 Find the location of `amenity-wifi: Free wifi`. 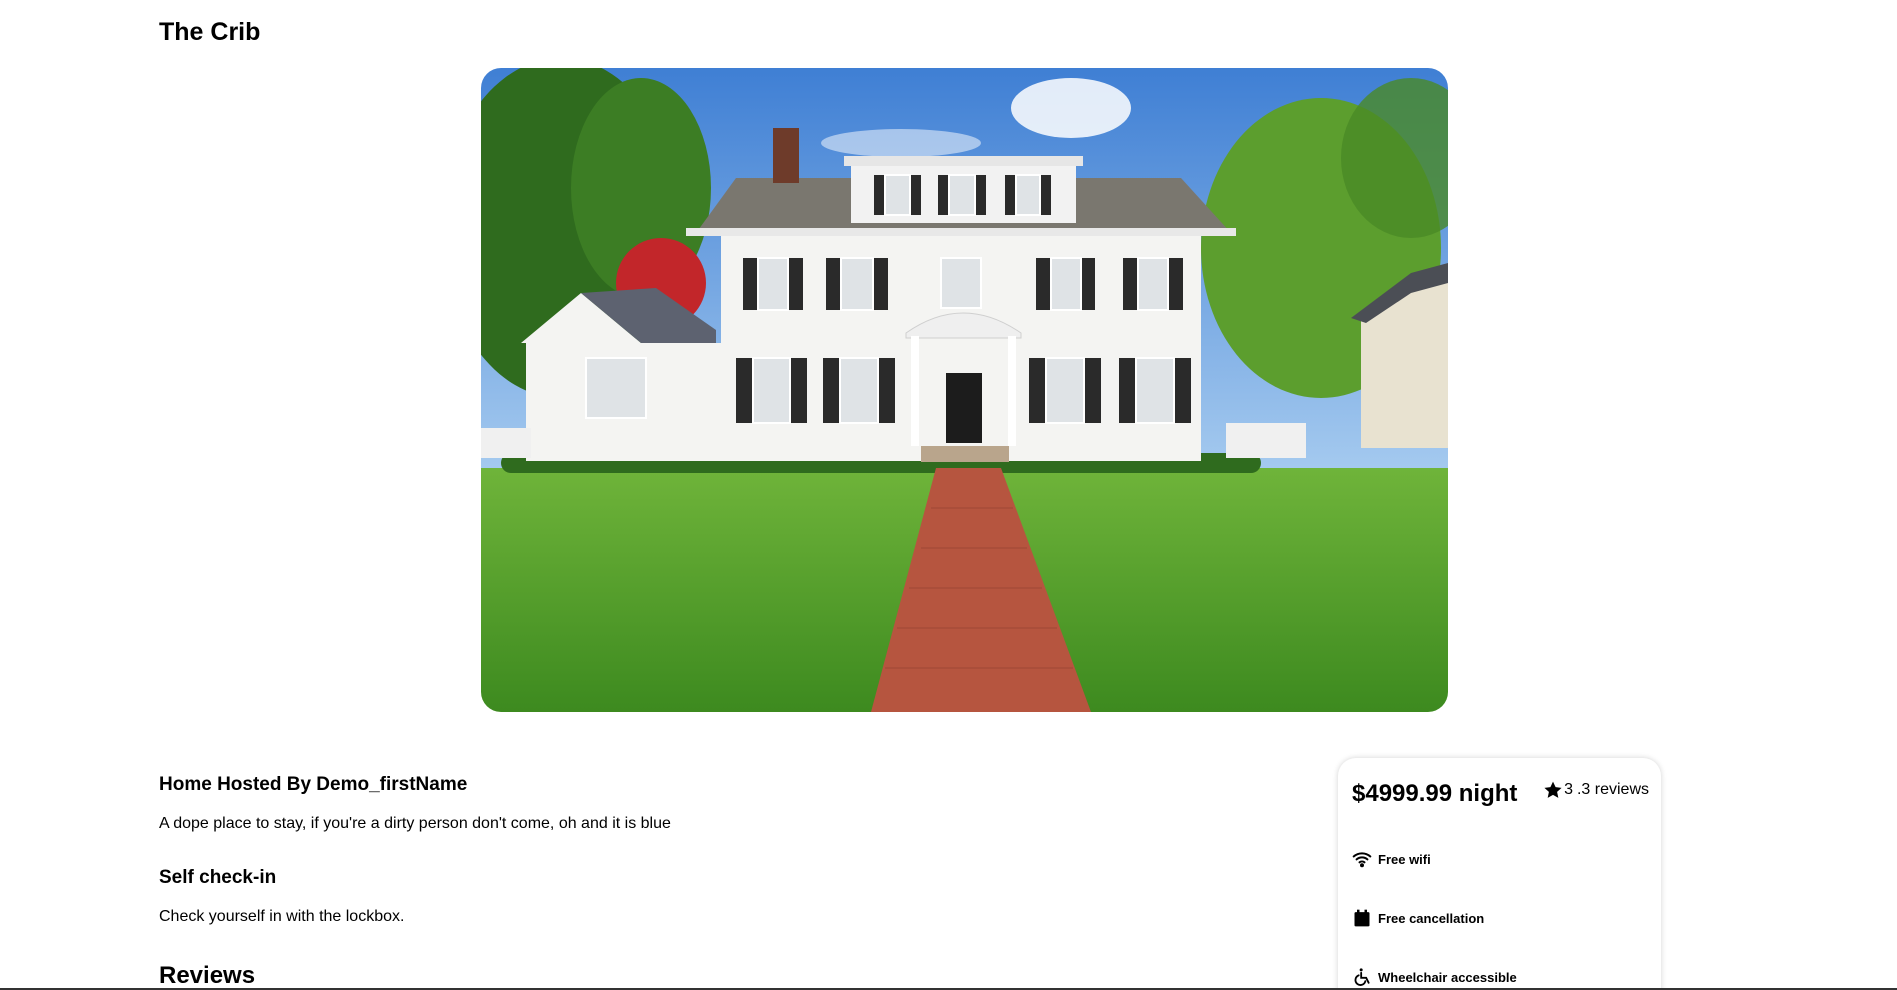

amenity-wifi: Free wifi is located at coordinates (1391, 859).